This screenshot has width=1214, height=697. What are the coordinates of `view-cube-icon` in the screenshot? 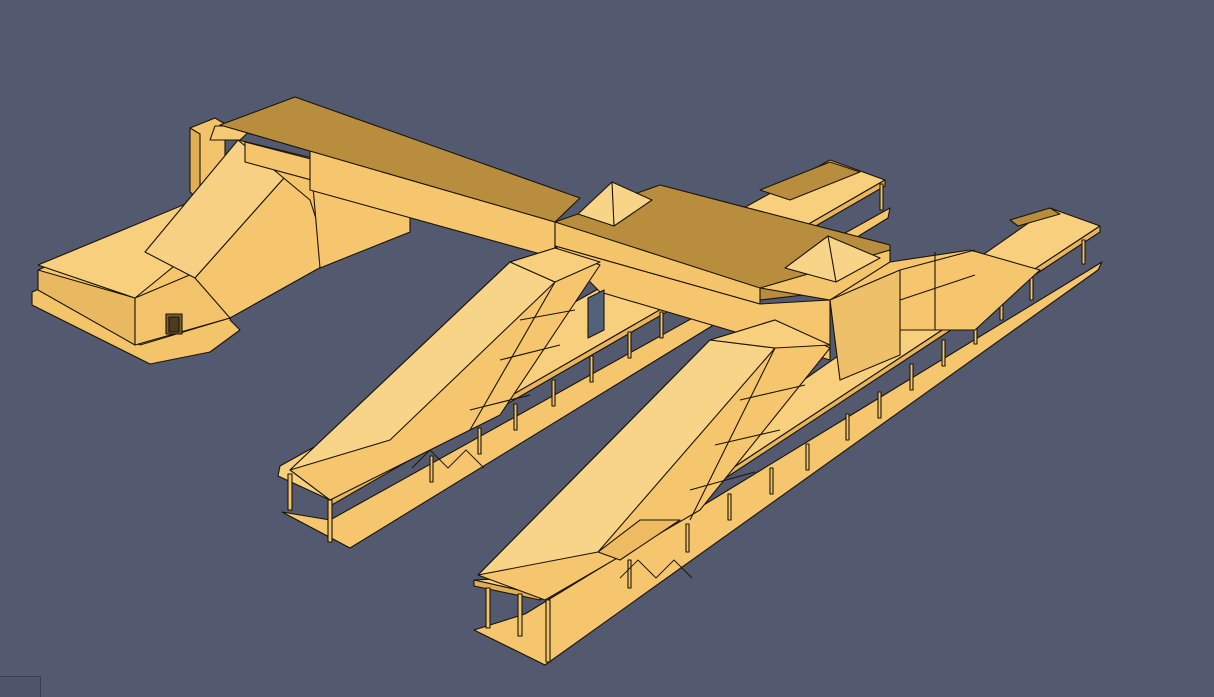 It's located at (20, 686).